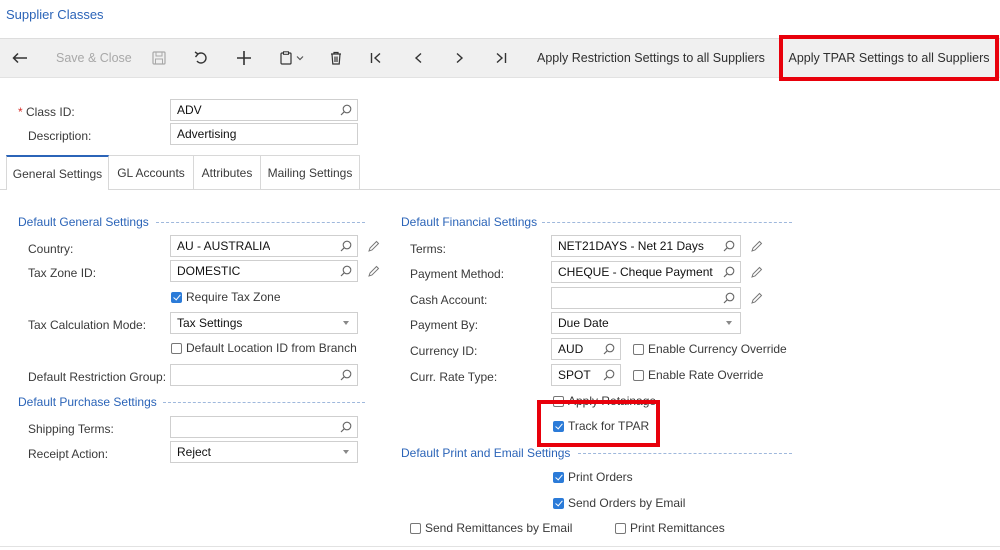  I want to click on enable-currency-override-checkbox: Enable Currency Override, so click(710, 349).